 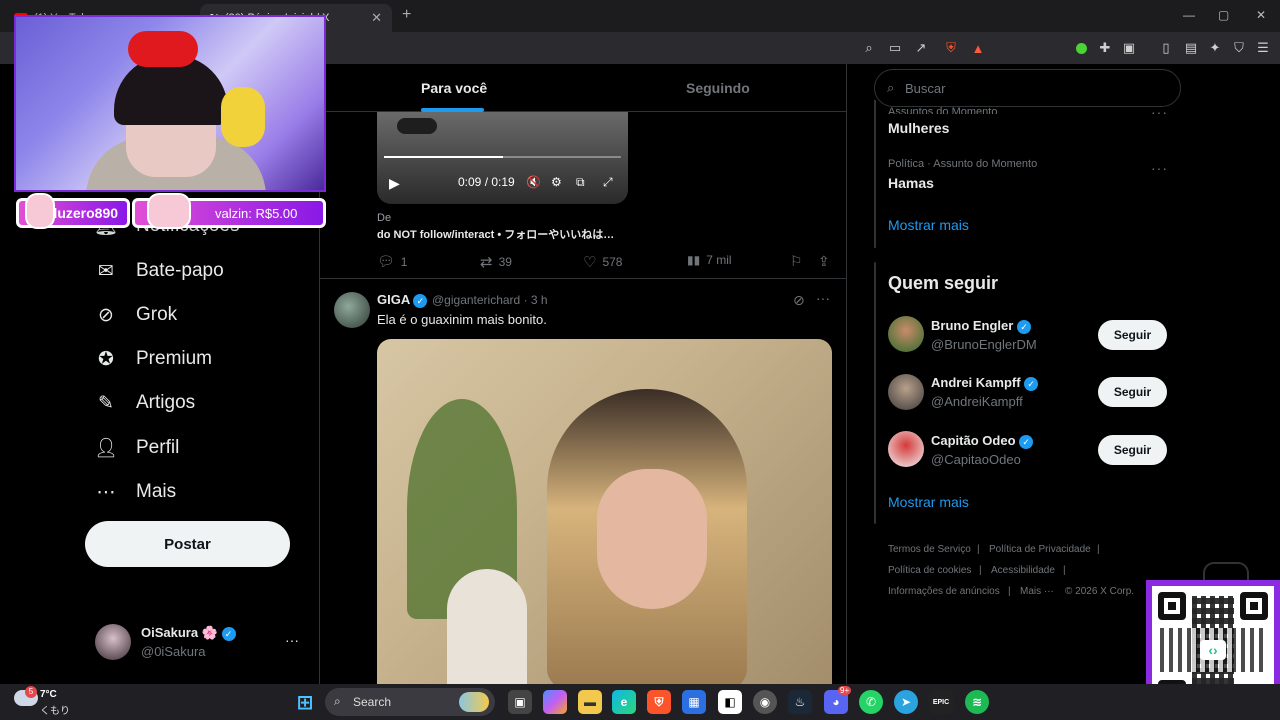 I want to click on heart-icon: ♡, so click(x=590, y=262).